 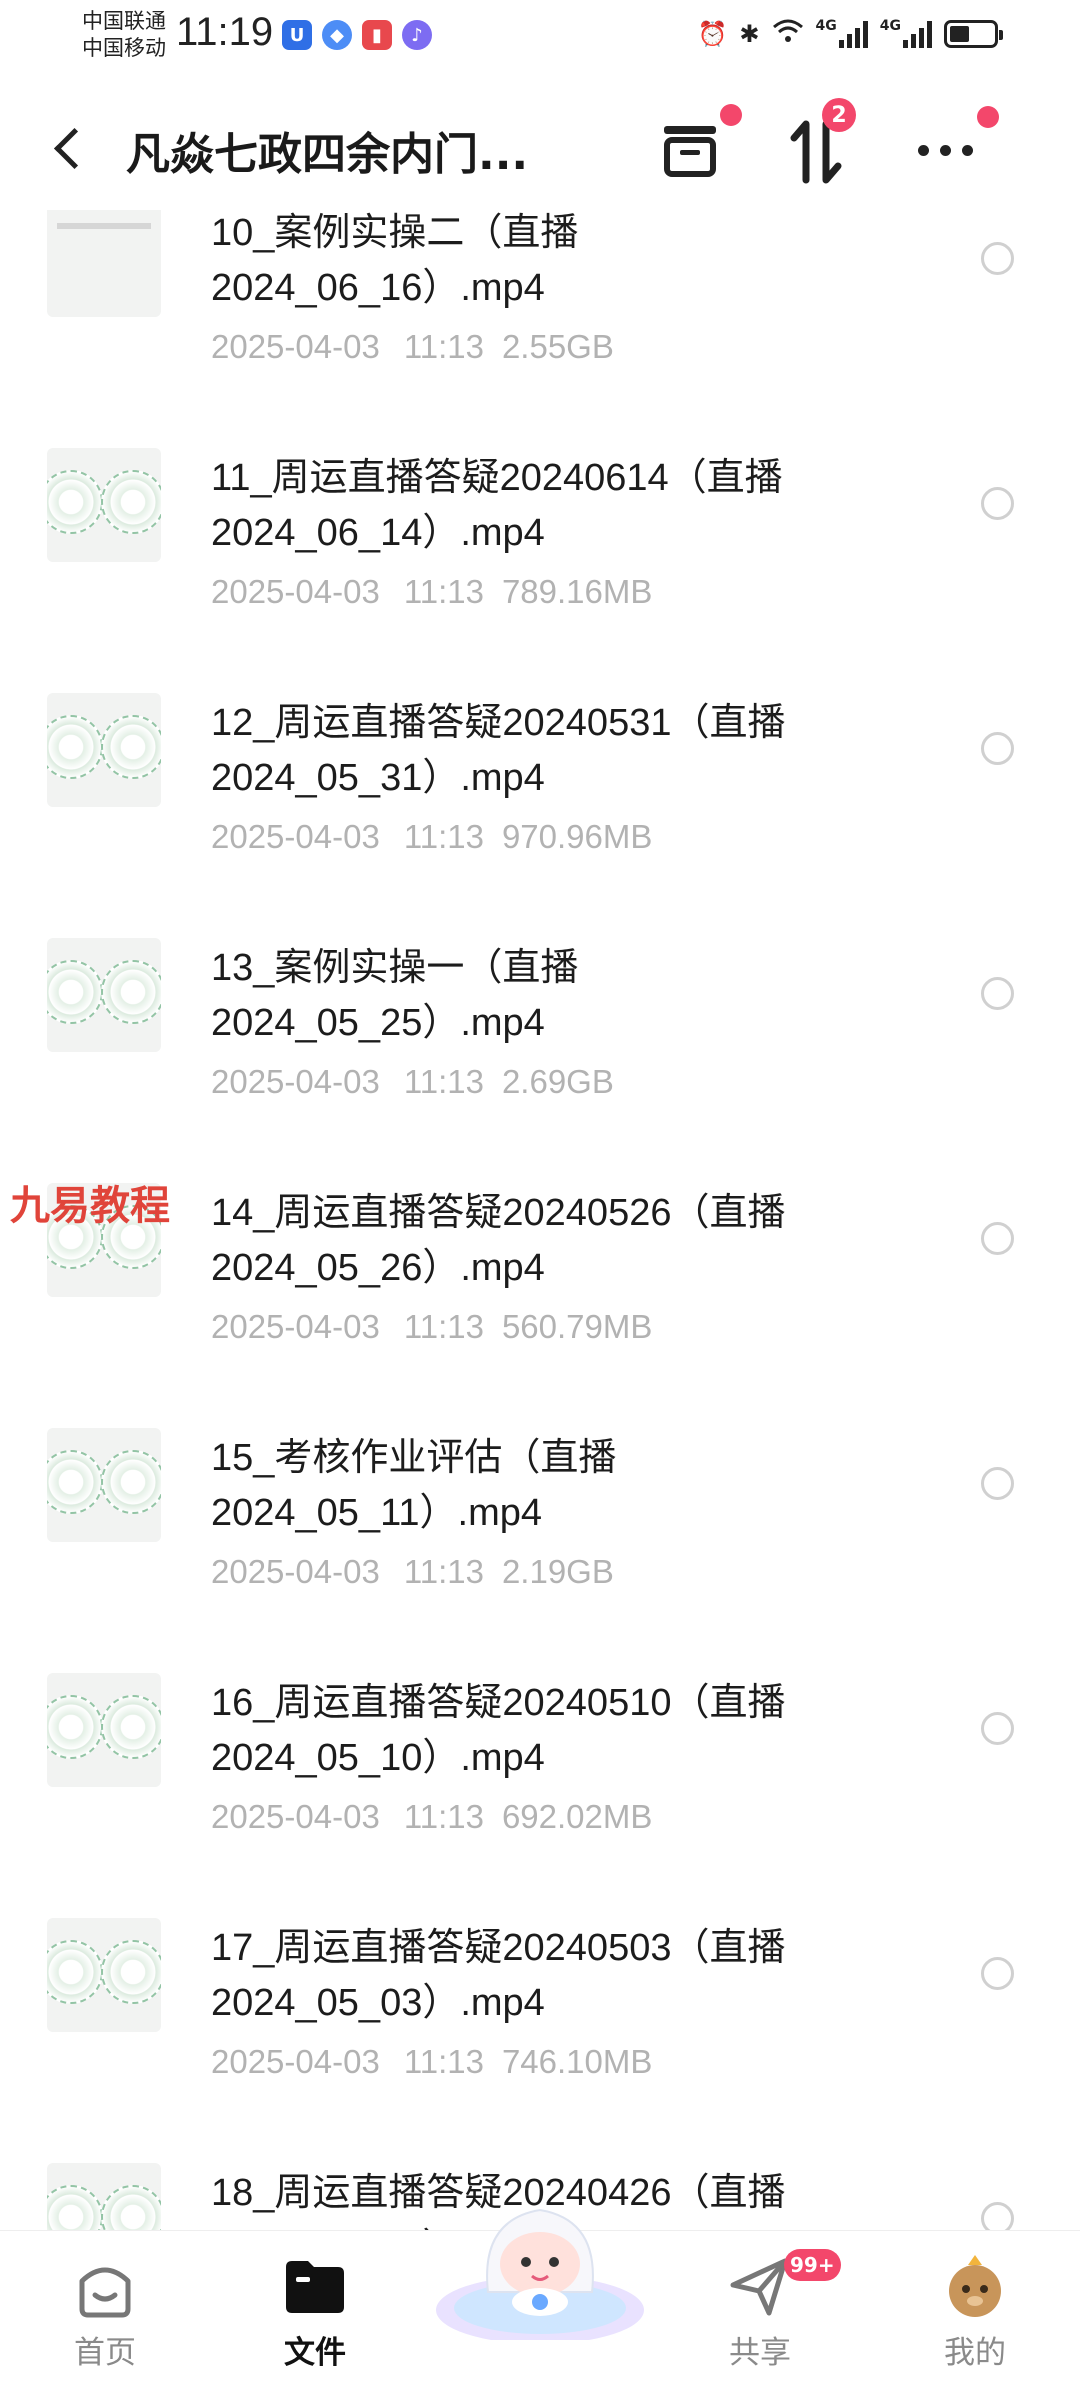 What do you see at coordinates (498, 1703) in the screenshot?
I see `file-name-line1: 16_周运直播答疑20240510（直播` at bounding box center [498, 1703].